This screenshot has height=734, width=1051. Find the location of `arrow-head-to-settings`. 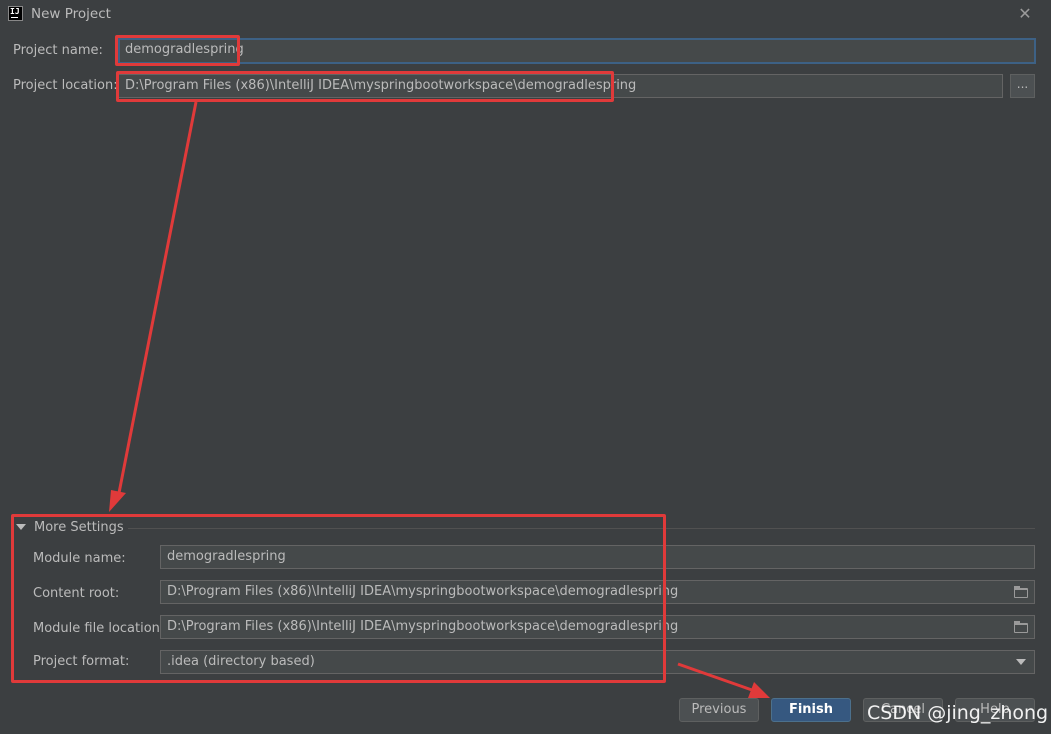

arrow-head-to-settings is located at coordinates (117, 501).